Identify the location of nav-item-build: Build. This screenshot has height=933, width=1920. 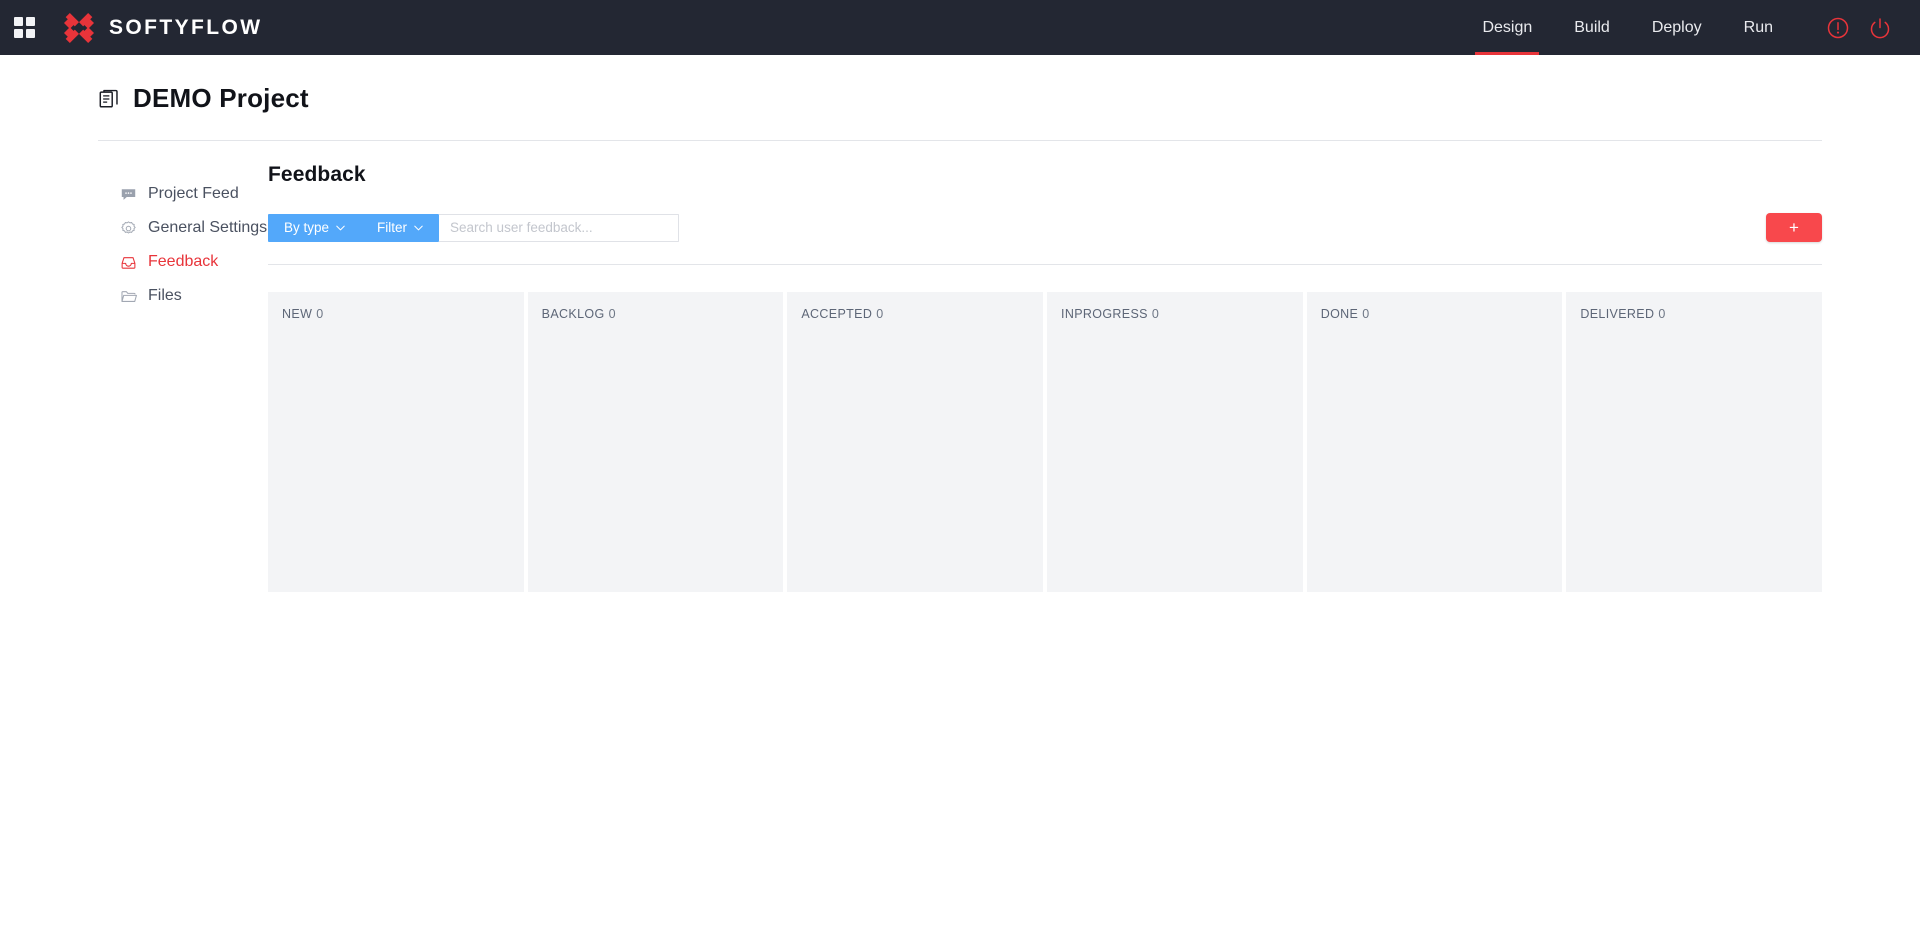
(1592, 27).